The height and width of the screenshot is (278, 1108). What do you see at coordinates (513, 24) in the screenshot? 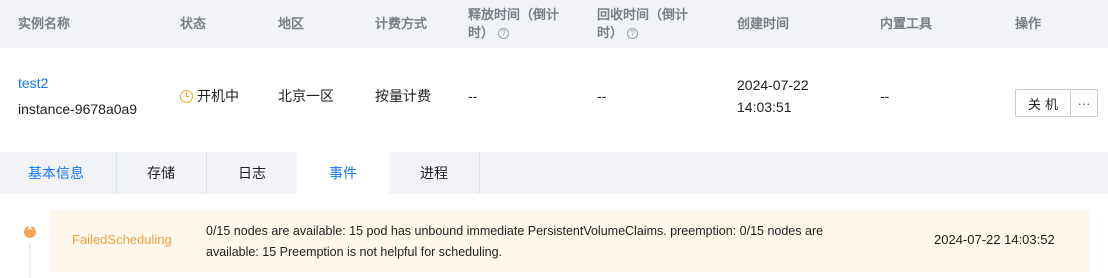
I see `header-release-time: 释放时间（倒计 时）?` at bounding box center [513, 24].